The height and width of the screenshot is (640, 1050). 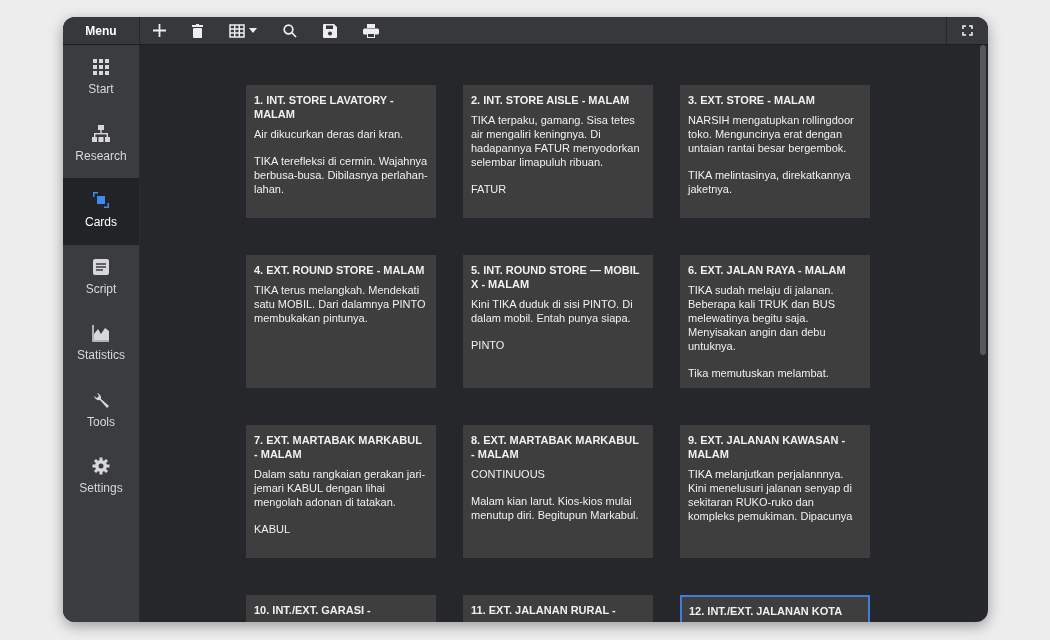 What do you see at coordinates (101, 266) in the screenshot?
I see `document-icon` at bounding box center [101, 266].